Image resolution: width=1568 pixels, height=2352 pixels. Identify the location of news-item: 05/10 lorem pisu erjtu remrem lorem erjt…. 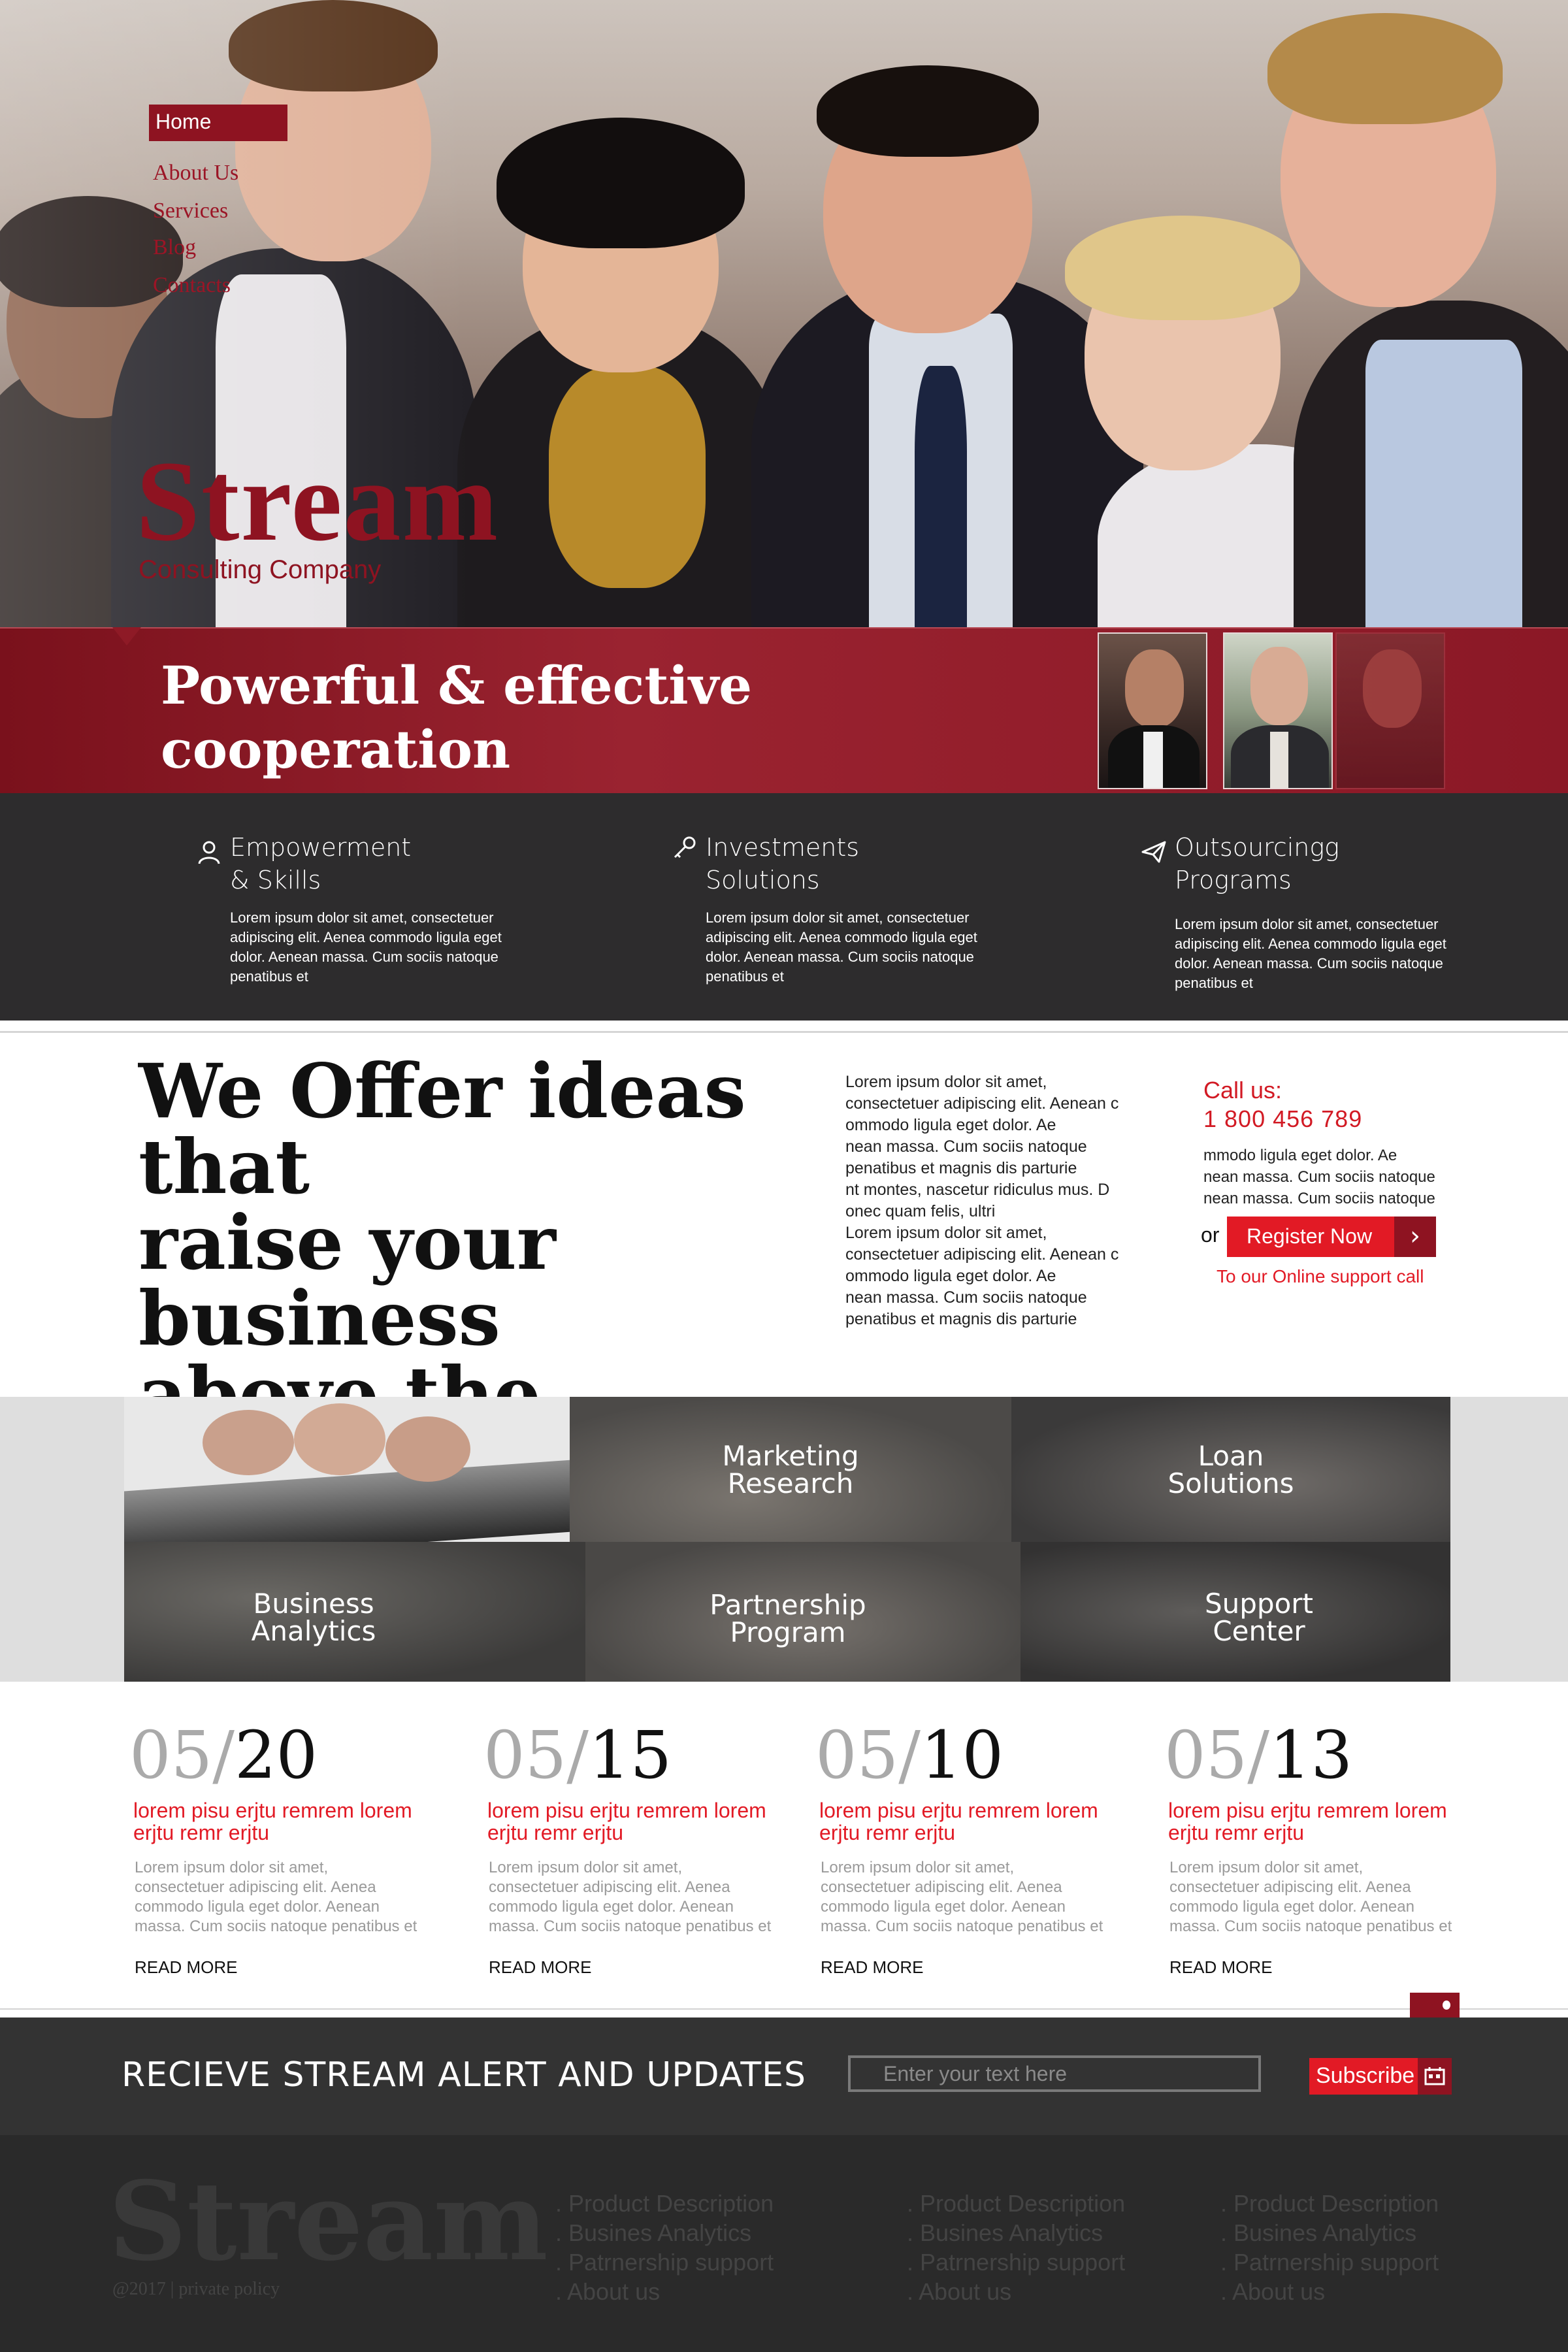
(968, 1849).